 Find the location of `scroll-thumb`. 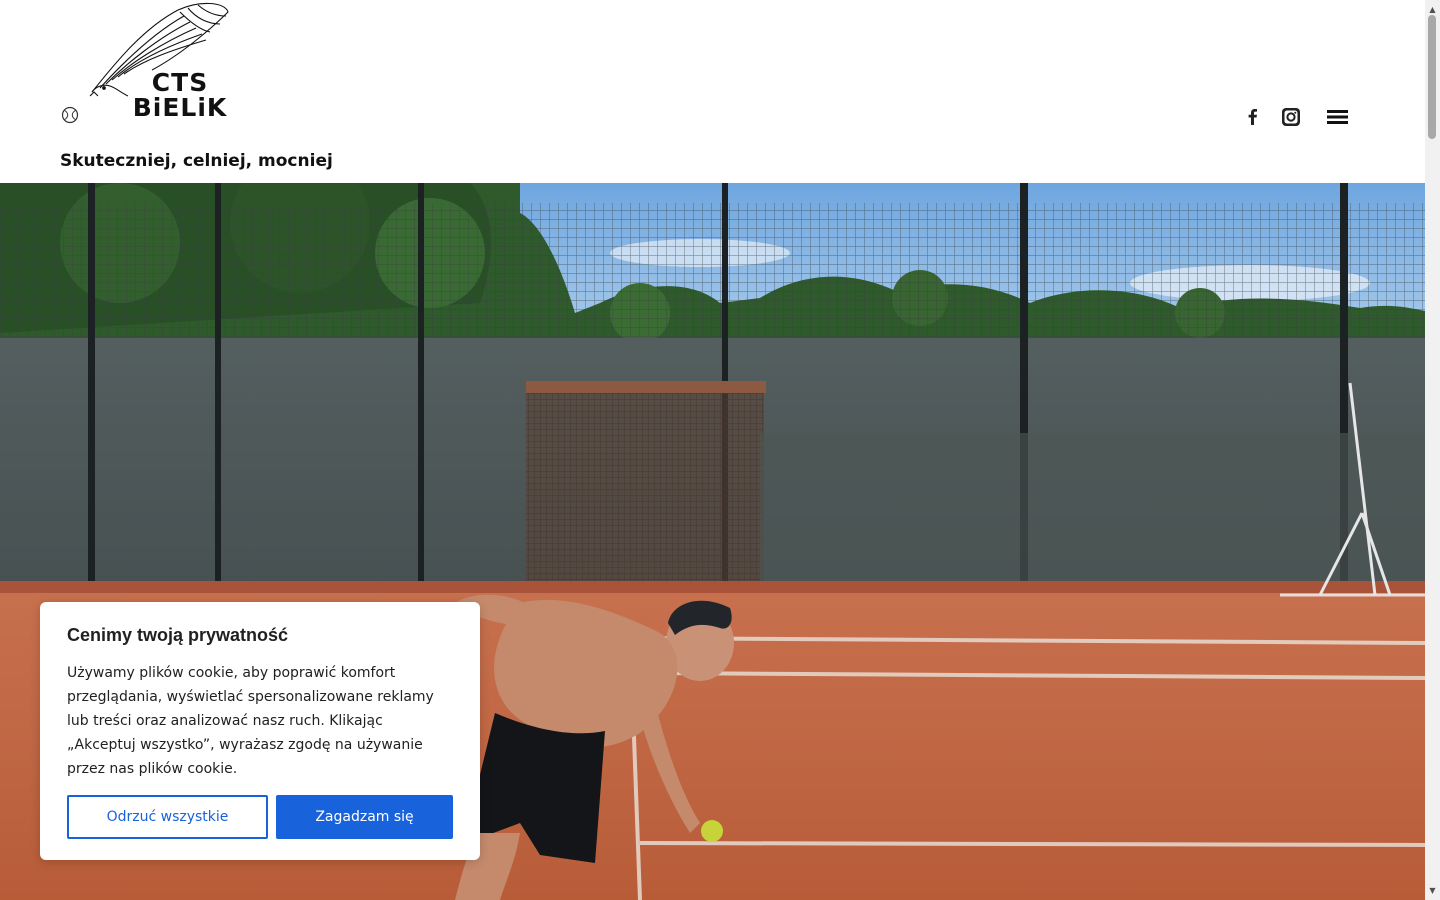

scroll-thumb is located at coordinates (1432, 77).